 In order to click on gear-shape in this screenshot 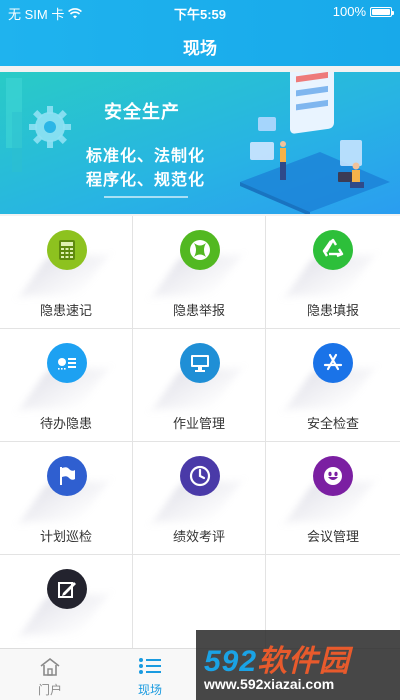, I will do `click(50, 127)`.